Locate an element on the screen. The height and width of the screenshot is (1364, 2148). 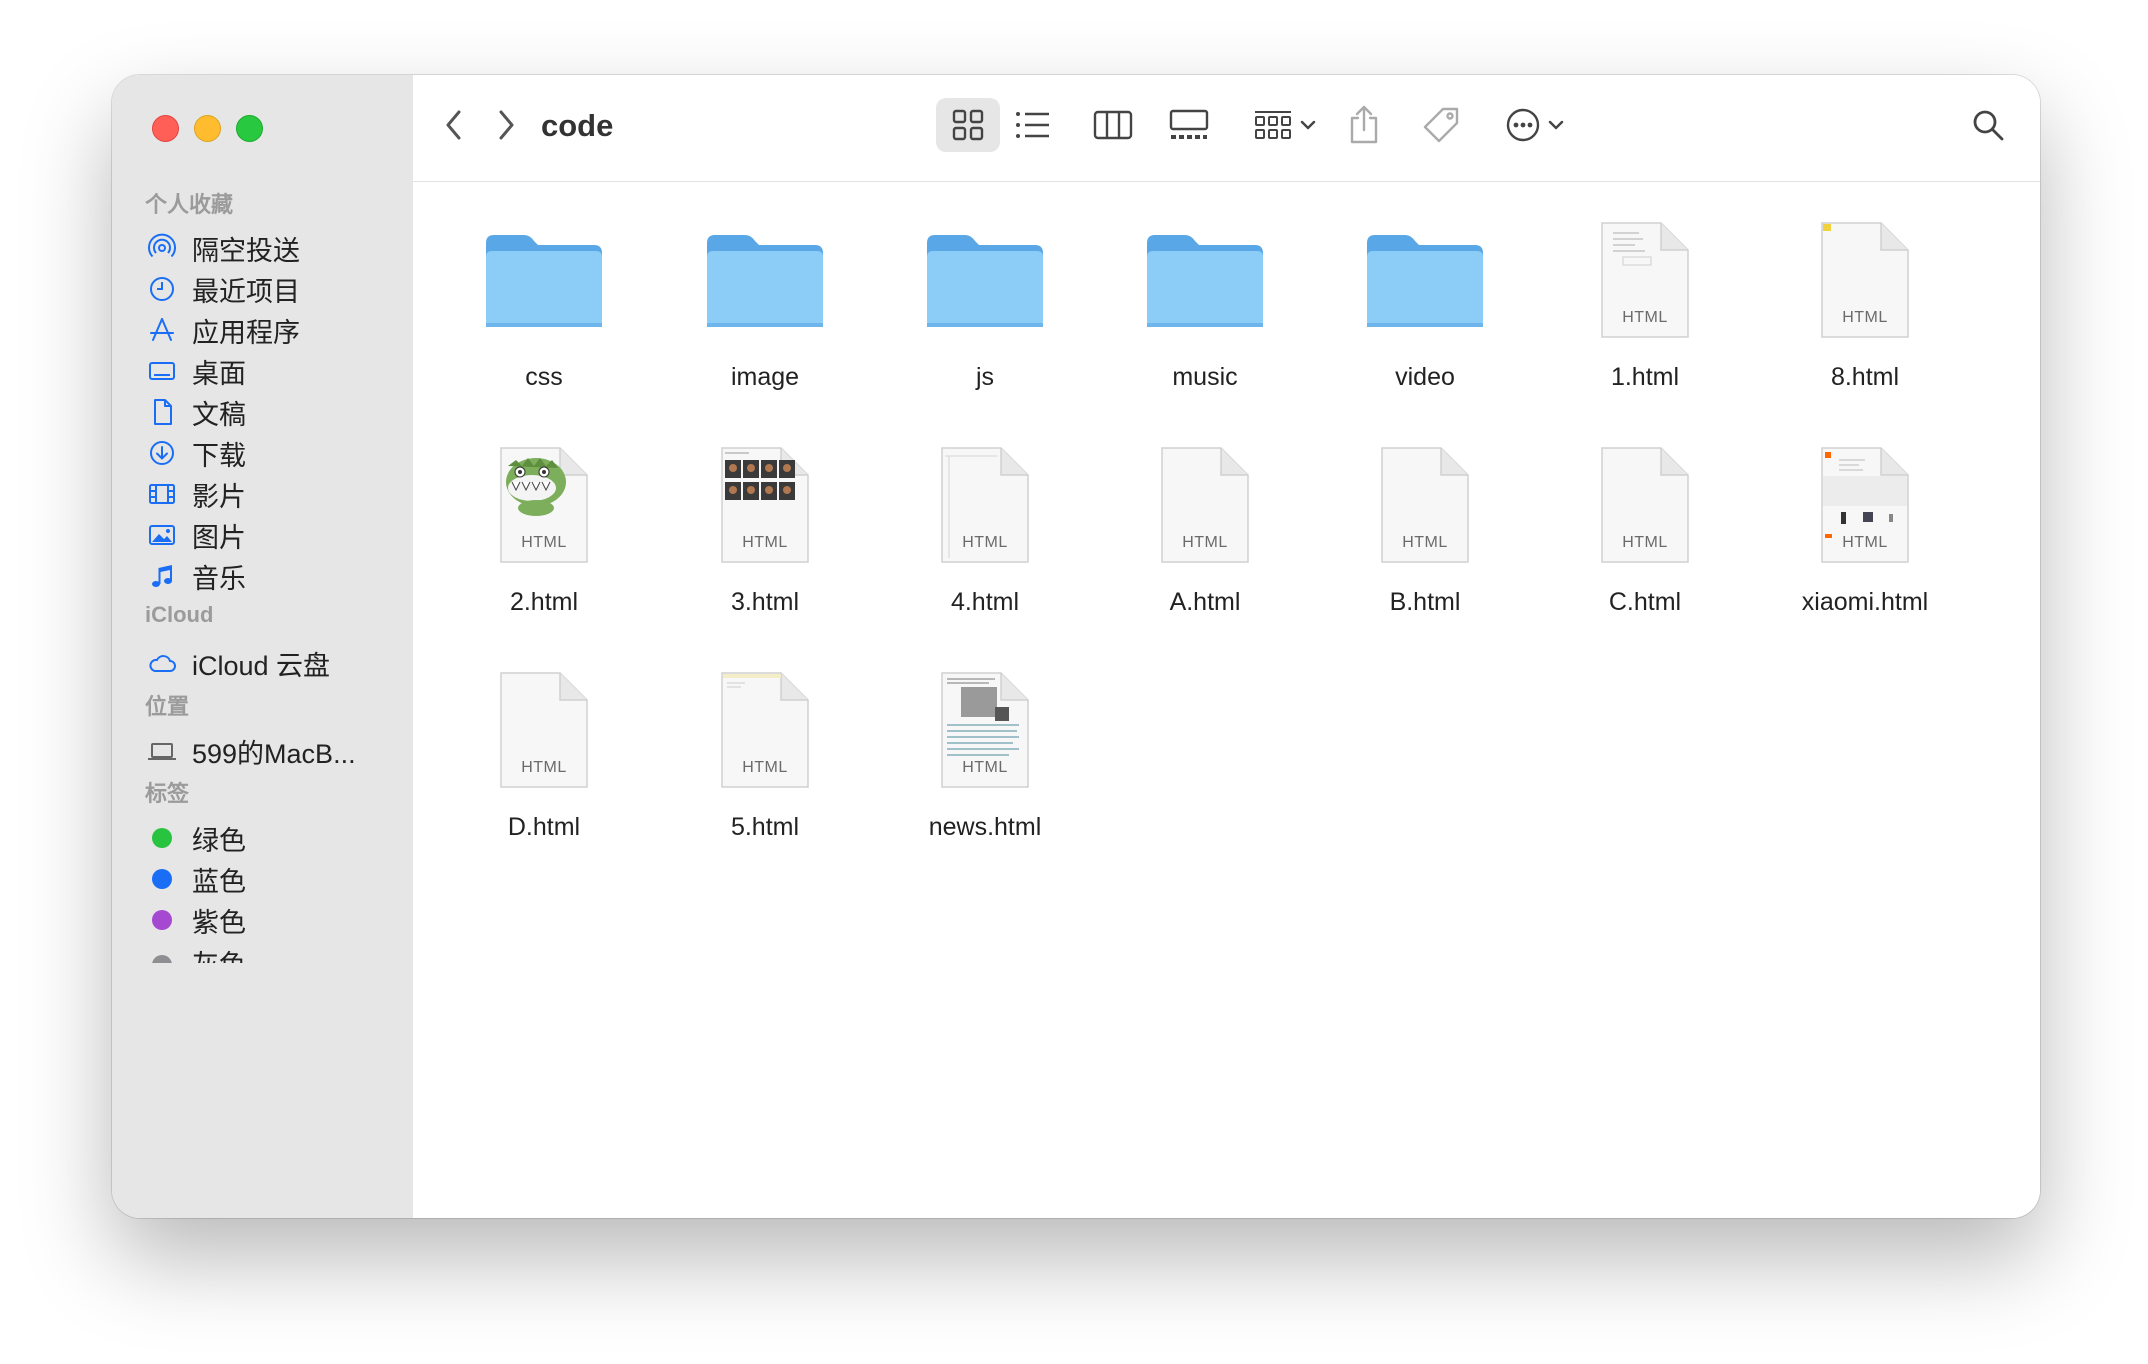
column-view-button is located at coordinates (1113, 125).